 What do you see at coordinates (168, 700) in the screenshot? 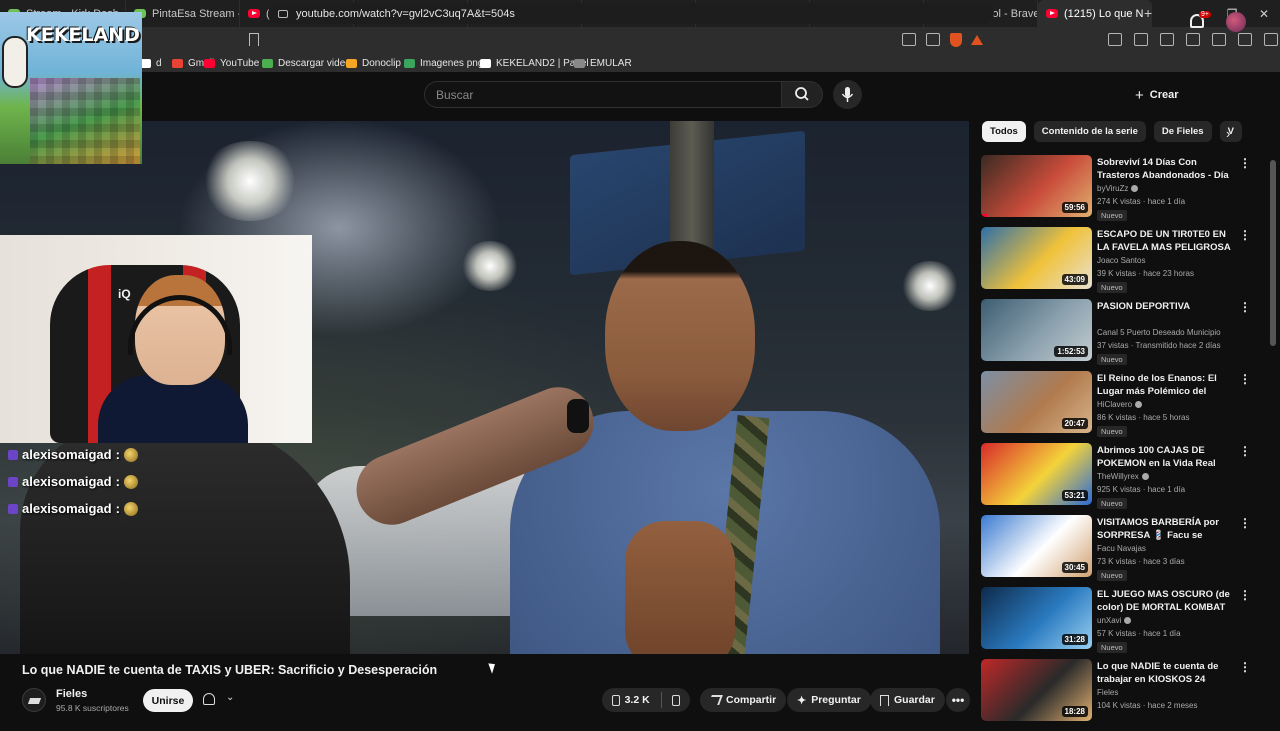
I see `join-button: Unirse` at bounding box center [168, 700].